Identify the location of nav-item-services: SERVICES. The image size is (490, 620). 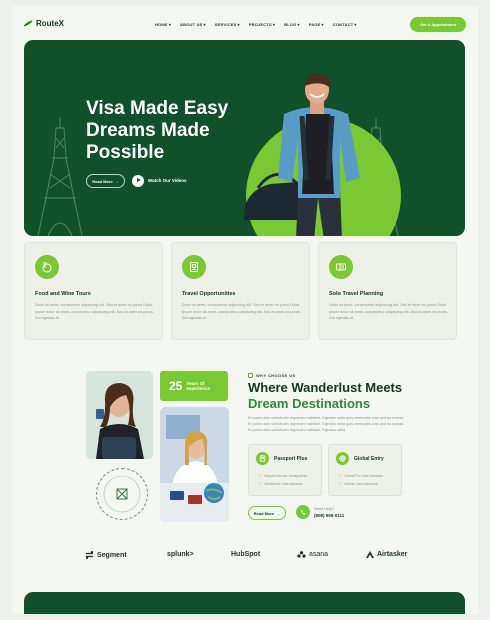
(227, 24).